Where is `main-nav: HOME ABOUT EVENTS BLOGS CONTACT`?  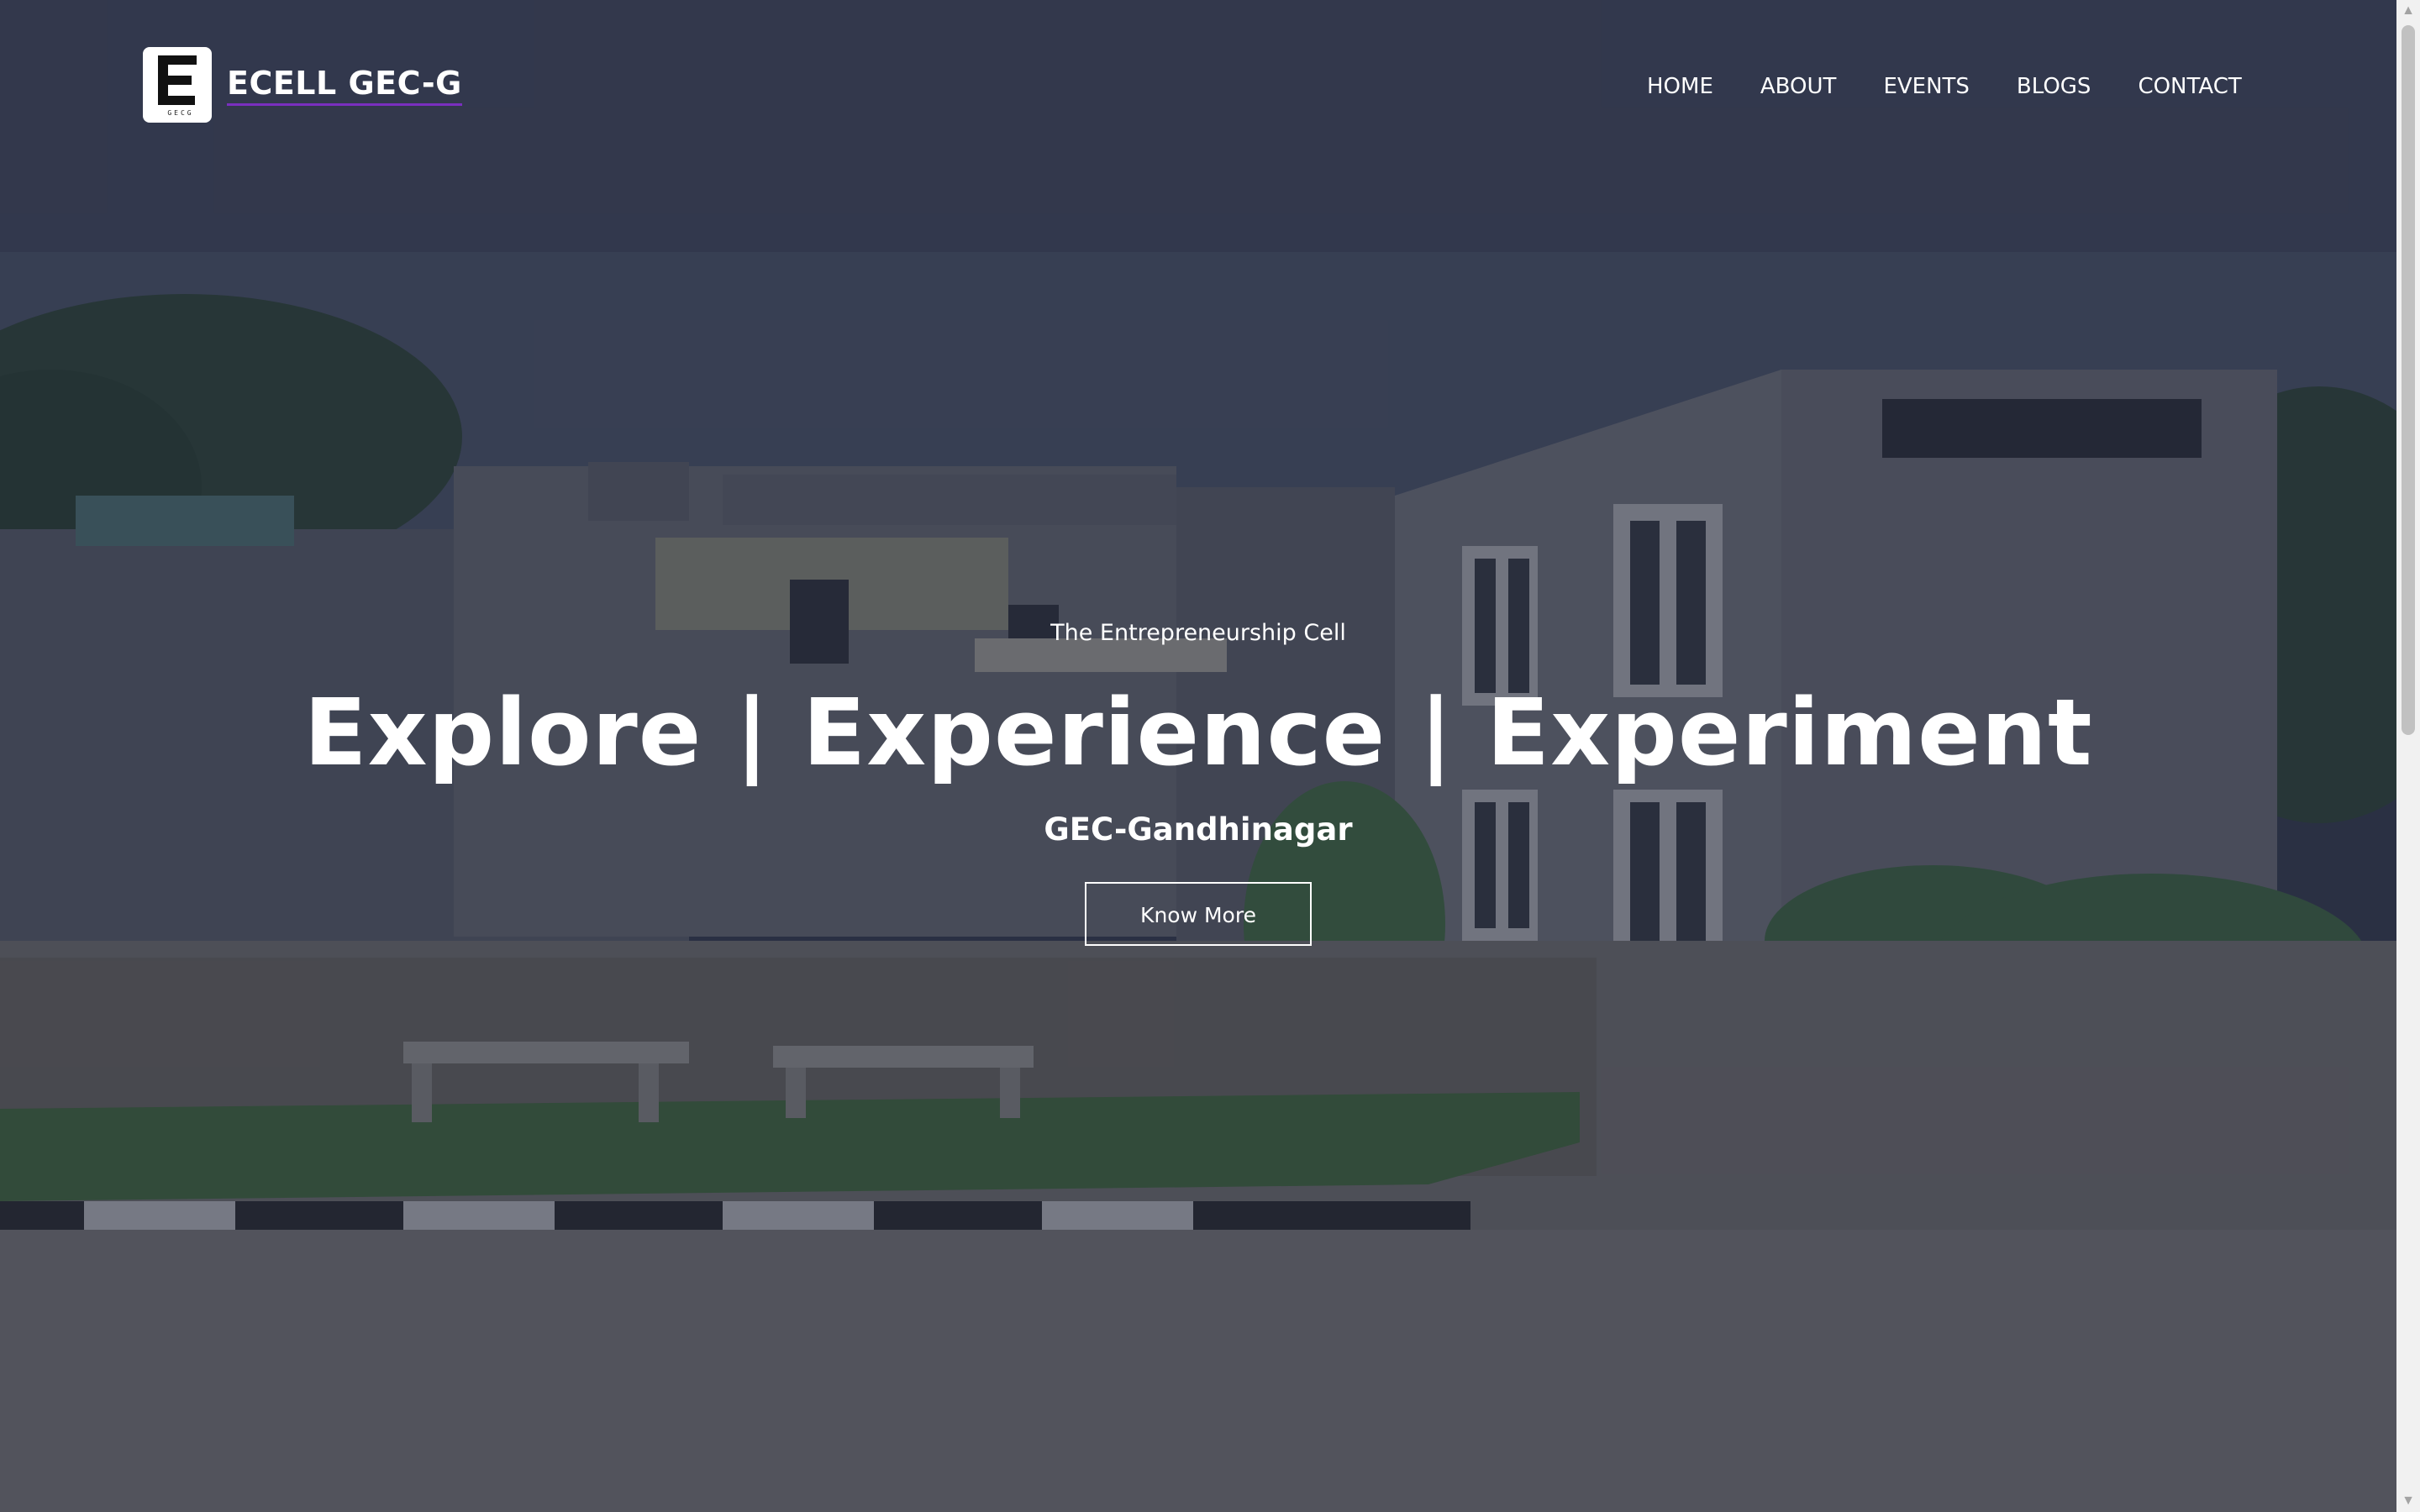 main-nav: HOME ABOUT EVENTS BLOGS CONTACT is located at coordinates (2022, 86).